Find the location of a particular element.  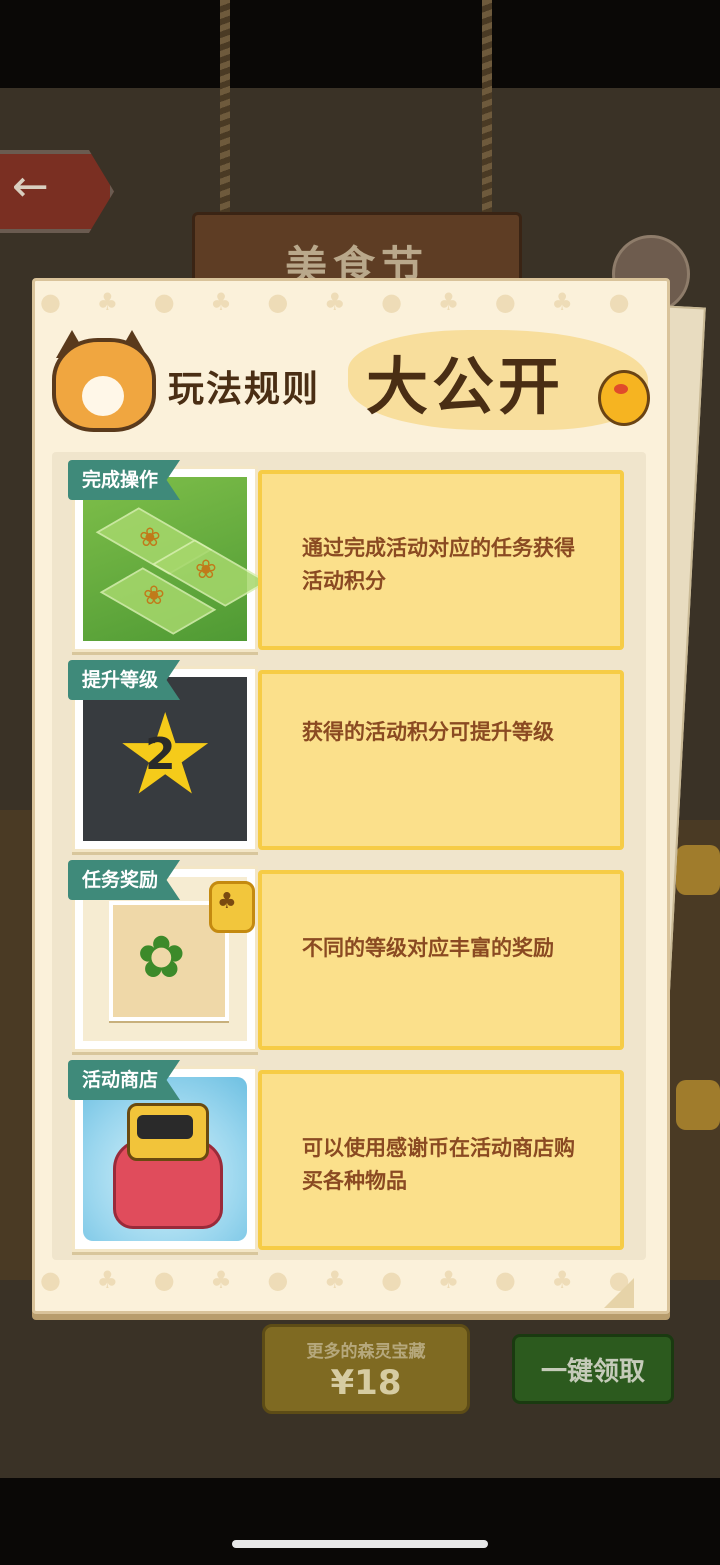

rule-item-complete-tasks: ❀ ❀ ❀ 完成操作 通过完成活动对应的任务获得活动积分 is located at coordinates (346, 557).